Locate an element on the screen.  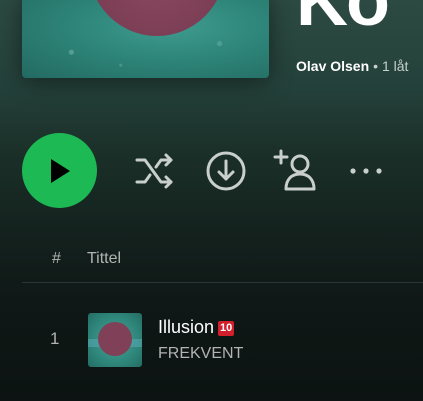
download-button is located at coordinates (226, 171).